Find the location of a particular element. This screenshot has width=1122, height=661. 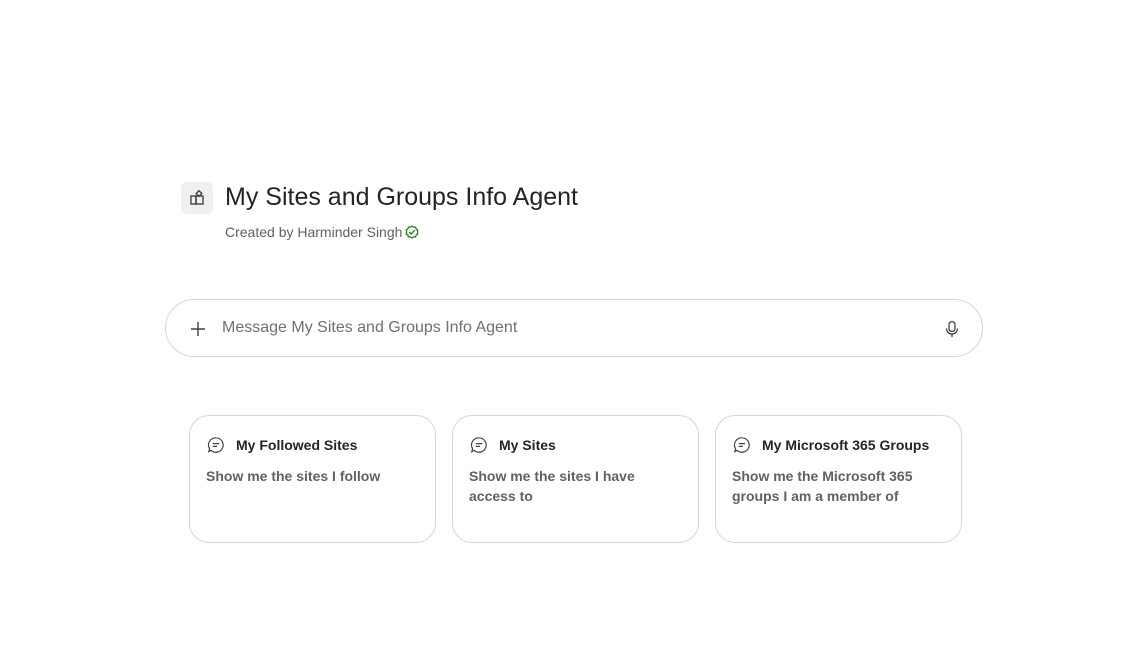

card-prompt: Show me the sites I follow is located at coordinates (293, 476).